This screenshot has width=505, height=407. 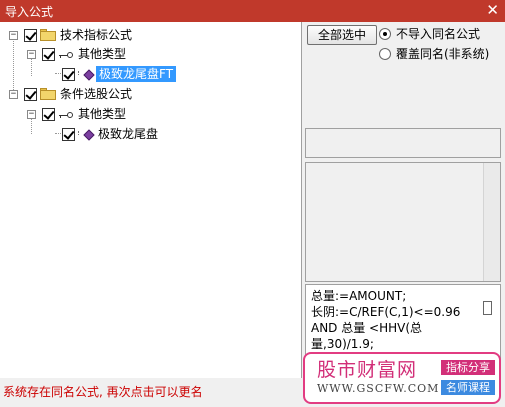 I want to click on code-line: AND 总量 <HHV(总, so click(x=367, y=328).